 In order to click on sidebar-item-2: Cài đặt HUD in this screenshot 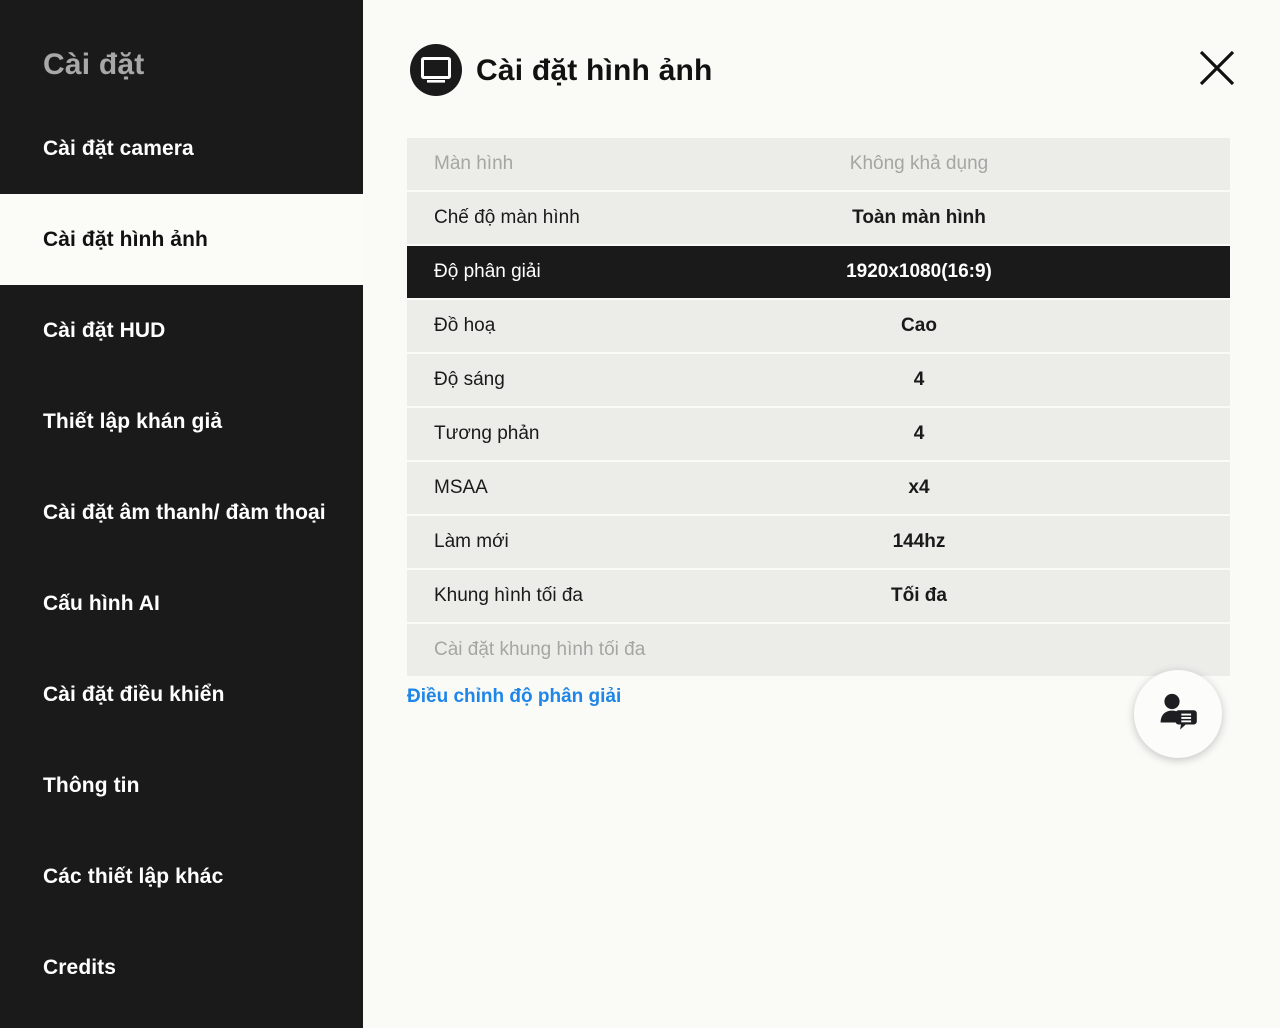, I will do `click(181, 330)`.